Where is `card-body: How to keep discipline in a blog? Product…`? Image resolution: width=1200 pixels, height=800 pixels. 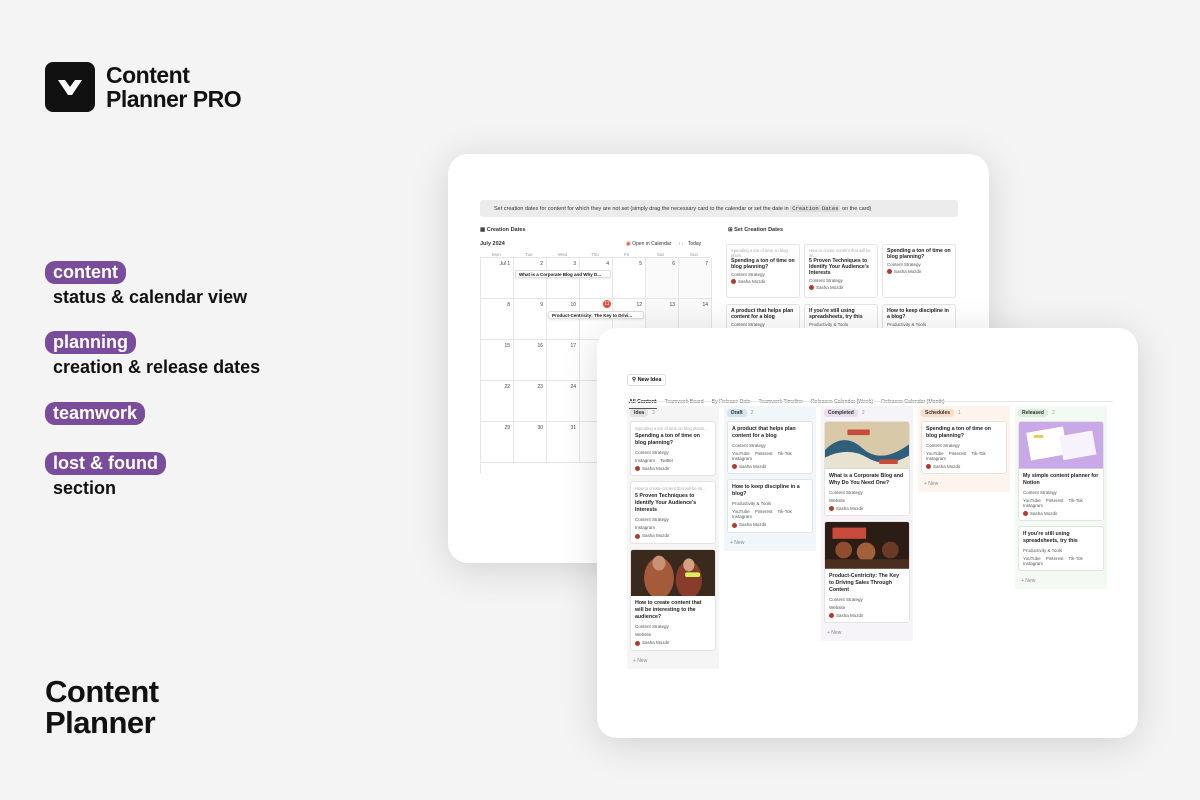
card-body: How to keep discipline in a blog? Product… is located at coordinates (770, 505).